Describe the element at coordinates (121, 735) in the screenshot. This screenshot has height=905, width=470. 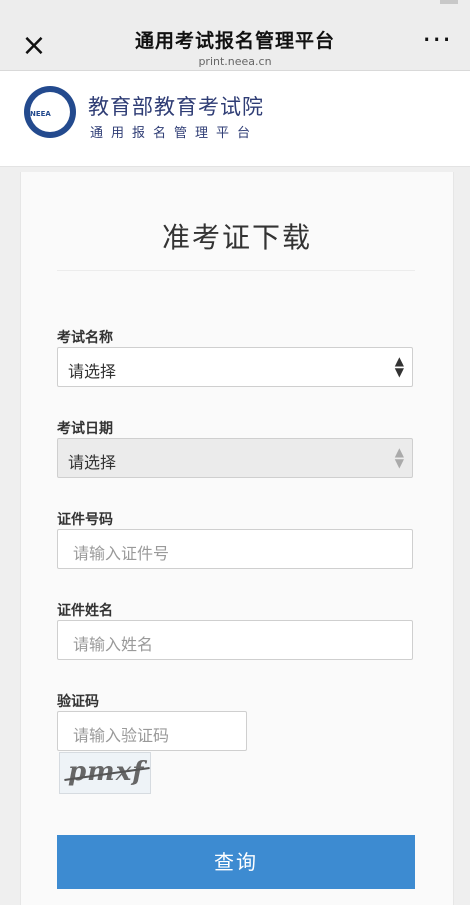
I see `captcha-placeholder: 请输入验证码` at that location.